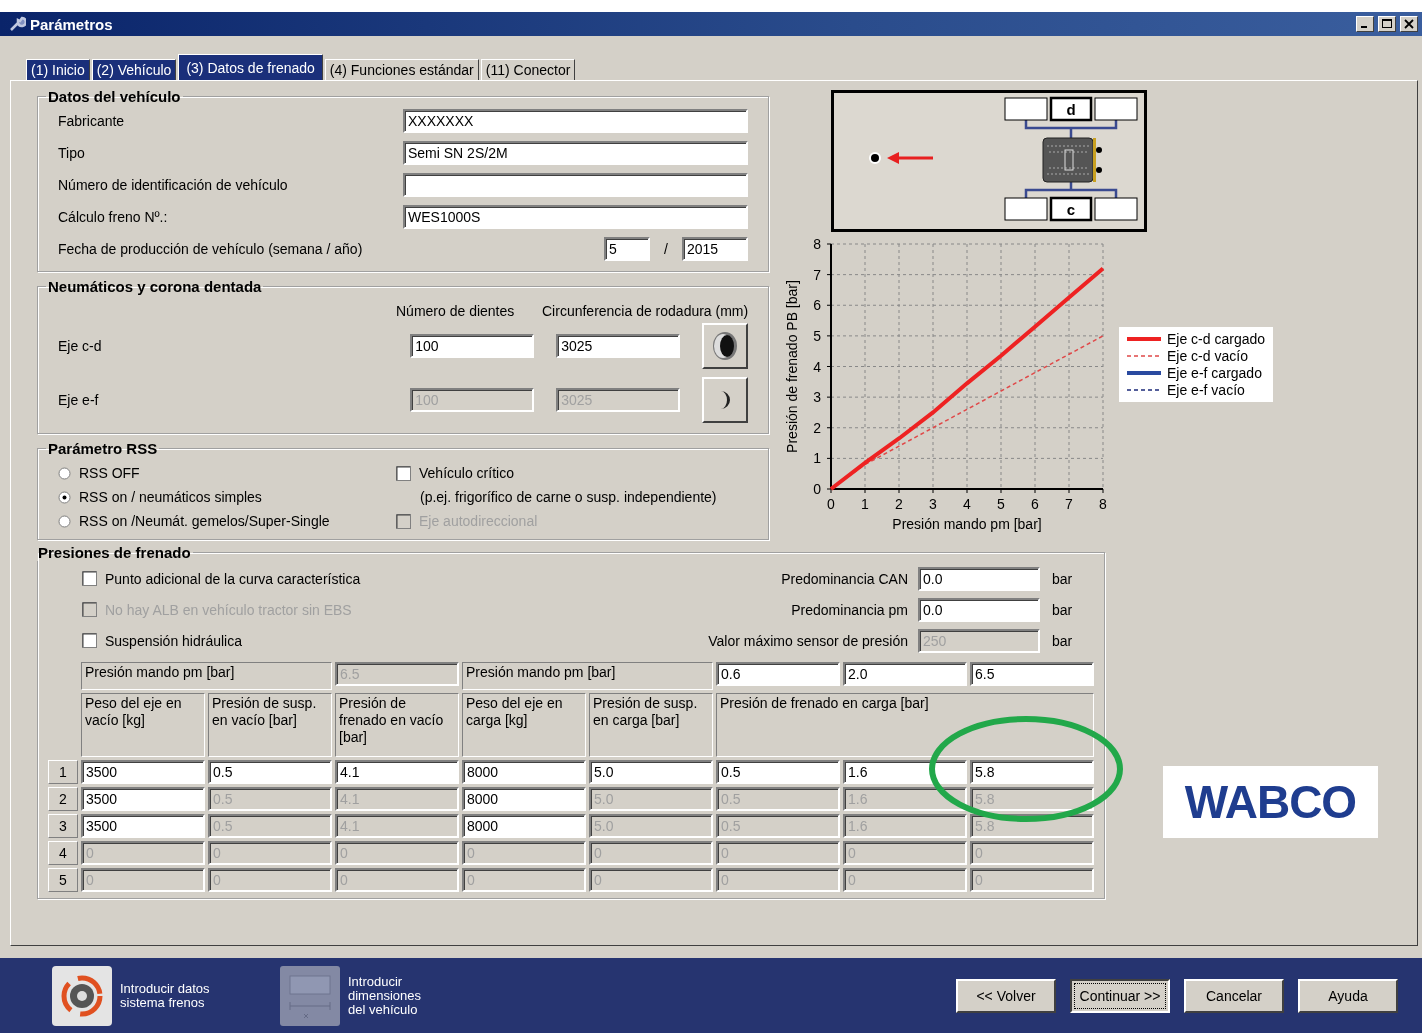 This screenshot has height=1033, width=1422. I want to click on arrow-icon, so click(901, 158).